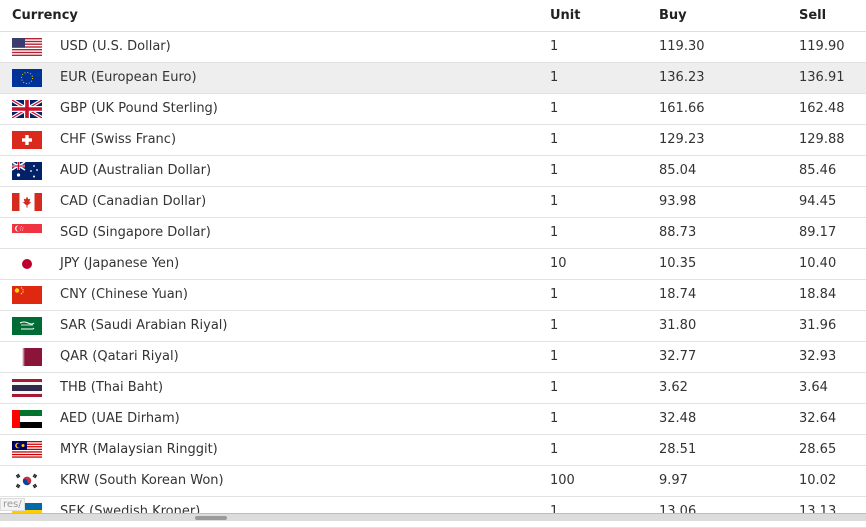 This screenshot has width=866, height=528. I want to click on us-flag-icon, so click(27, 47).